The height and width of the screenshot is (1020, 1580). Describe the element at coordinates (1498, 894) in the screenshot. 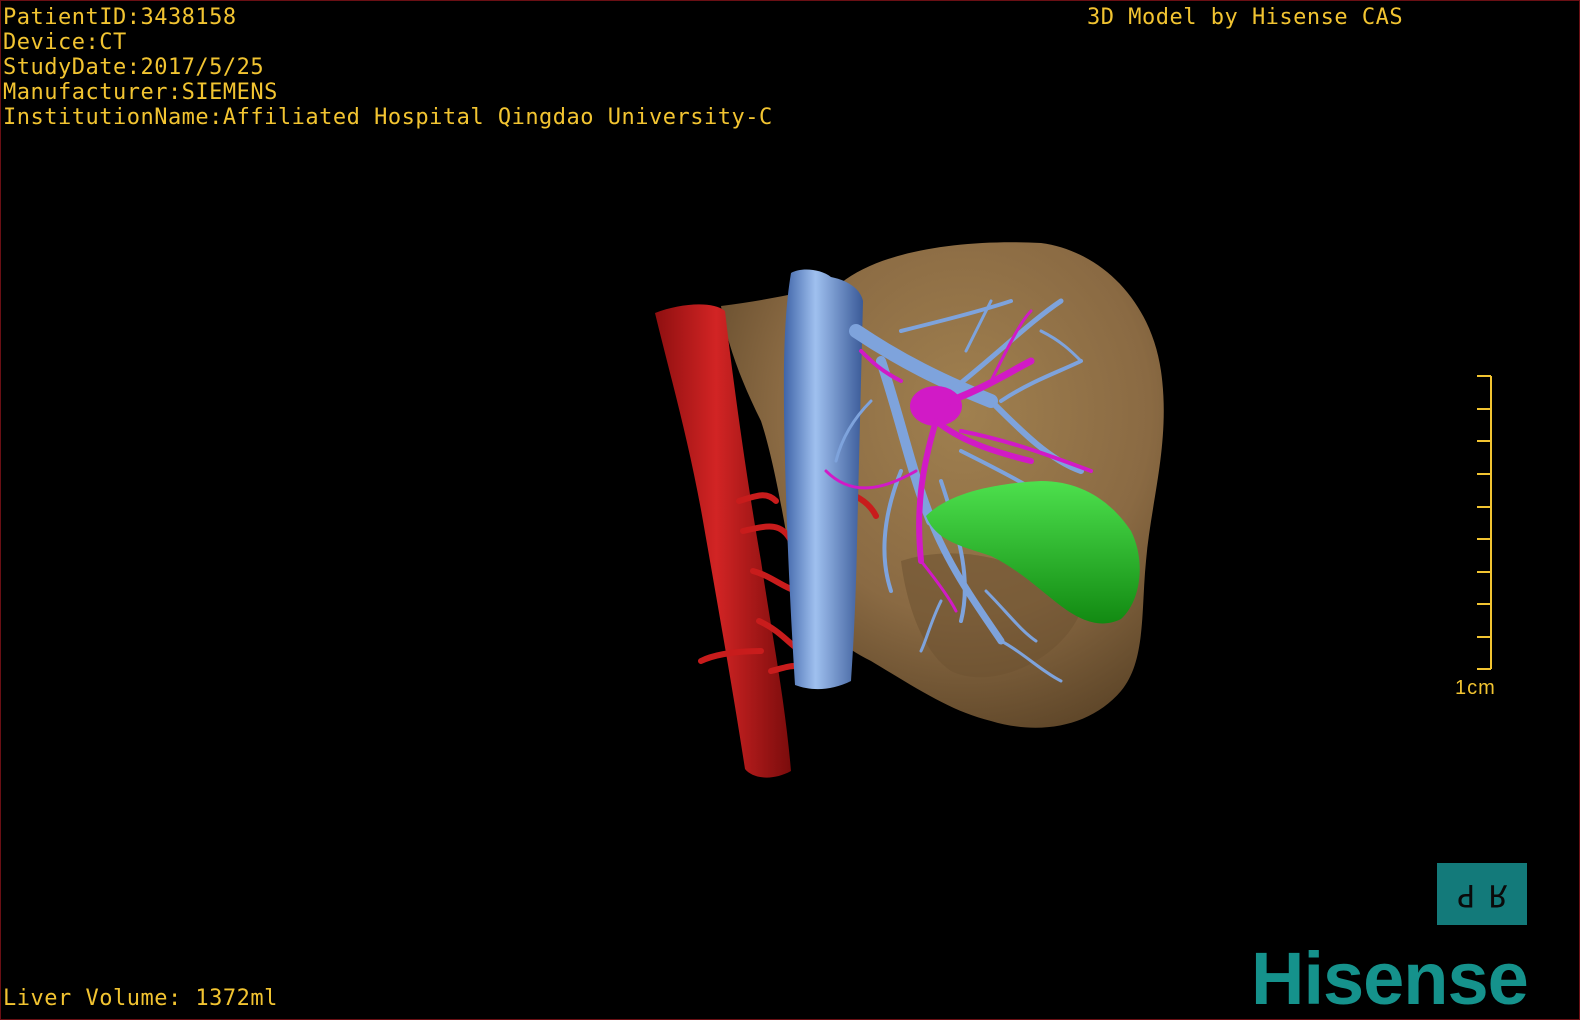

I see `orientation-letter-r: R` at that location.